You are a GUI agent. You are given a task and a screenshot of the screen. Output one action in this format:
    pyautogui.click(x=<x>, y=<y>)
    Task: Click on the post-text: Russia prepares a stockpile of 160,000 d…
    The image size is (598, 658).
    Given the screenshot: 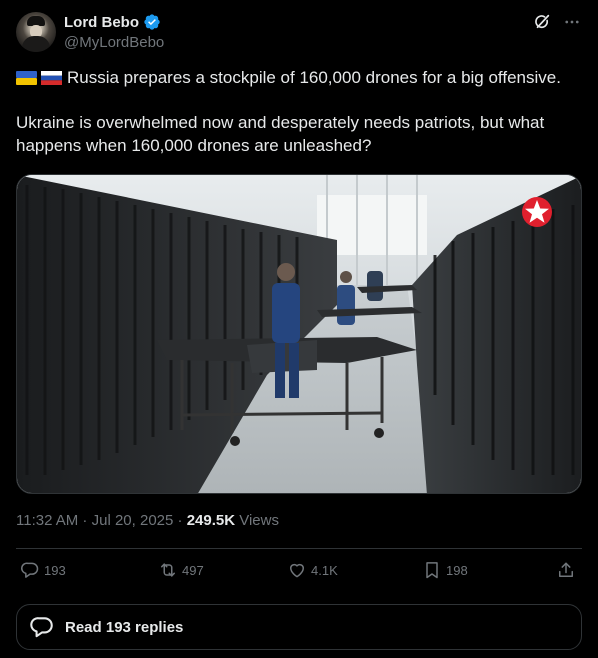 What is the action you would take?
    pyautogui.click(x=298, y=111)
    